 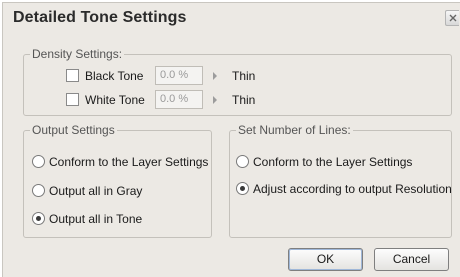 What do you see at coordinates (352, 189) in the screenshot?
I see `lines-resolution-label: Adjust according to output Resolution` at bounding box center [352, 189].